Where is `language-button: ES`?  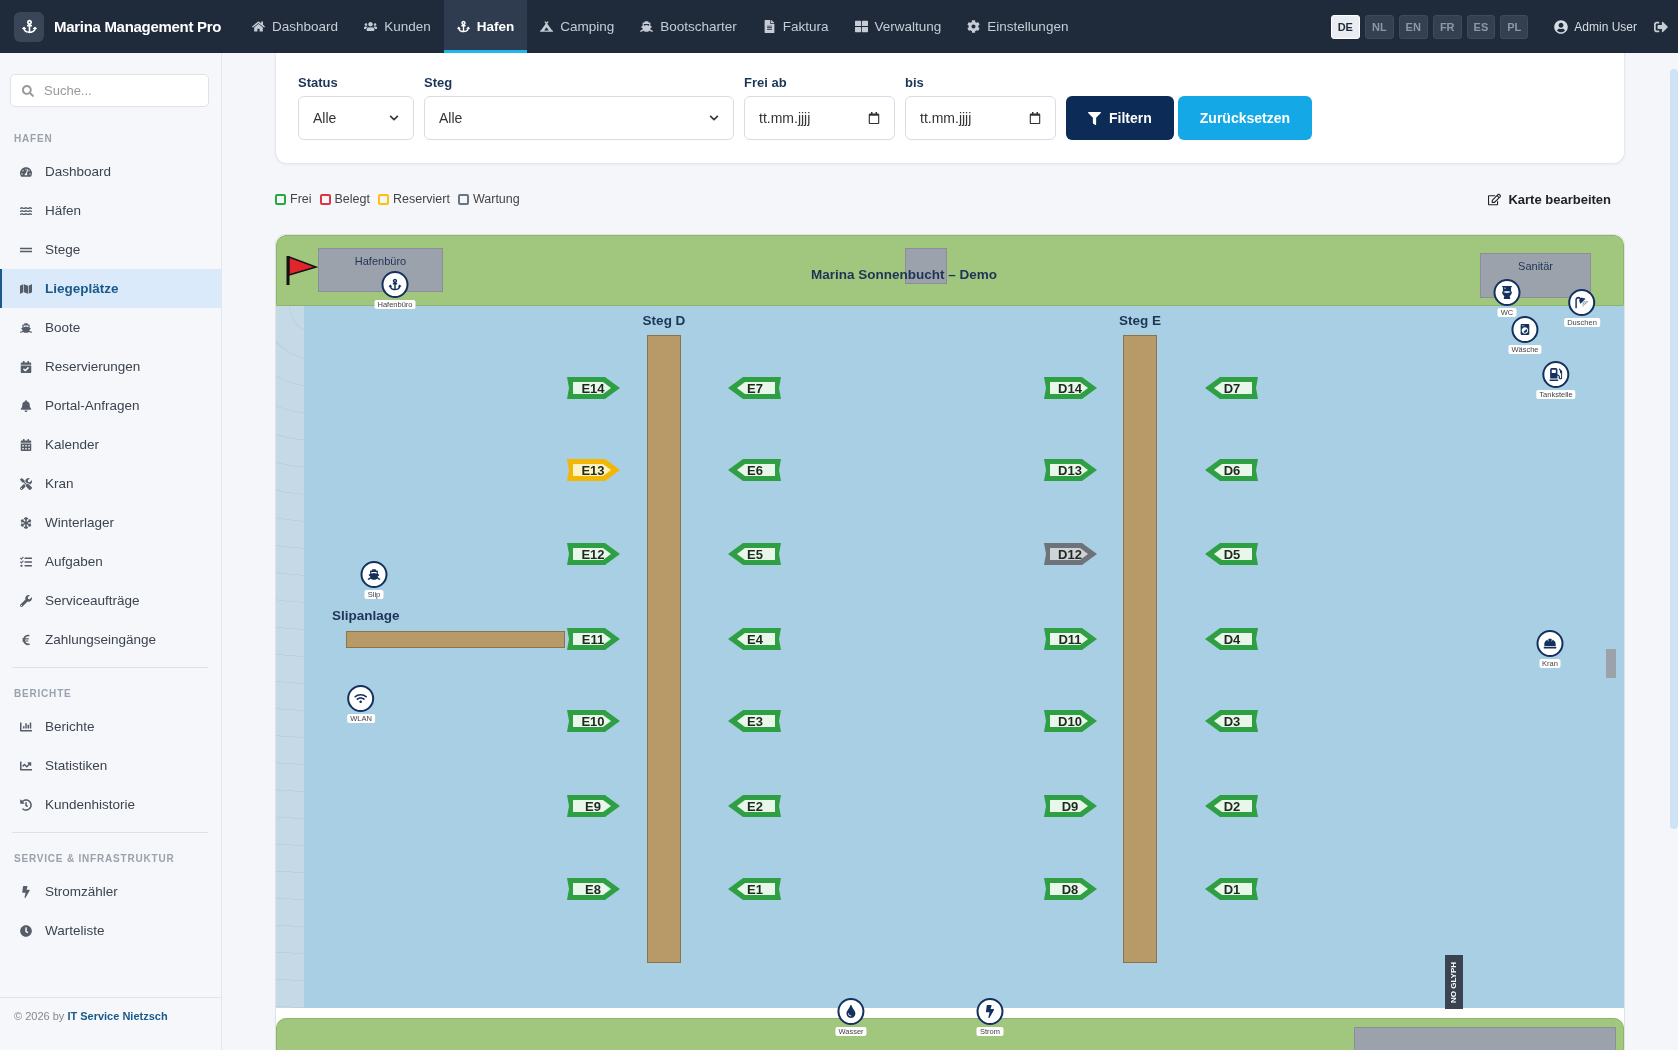
language-button: ES is located at coordinates (1481, 26).